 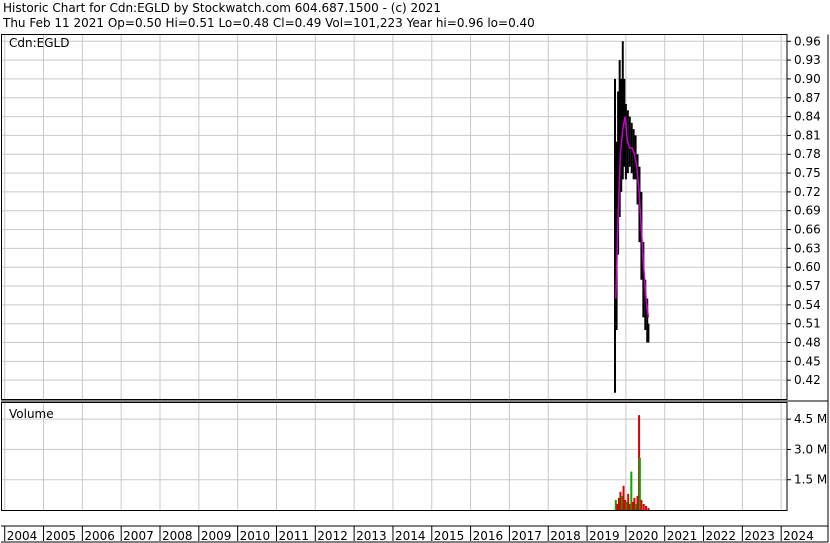 I want to click on year-label: 2005, so click(x=61, y=536).